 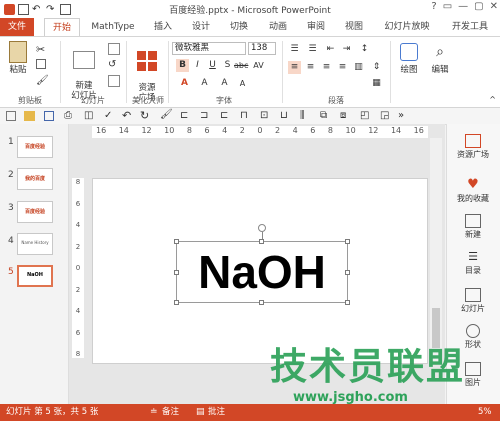 What do you see at coordinates (343, 115) in the screenshot?
I see `ungroup-icon: ⧈` at bounding box center [343, 115].